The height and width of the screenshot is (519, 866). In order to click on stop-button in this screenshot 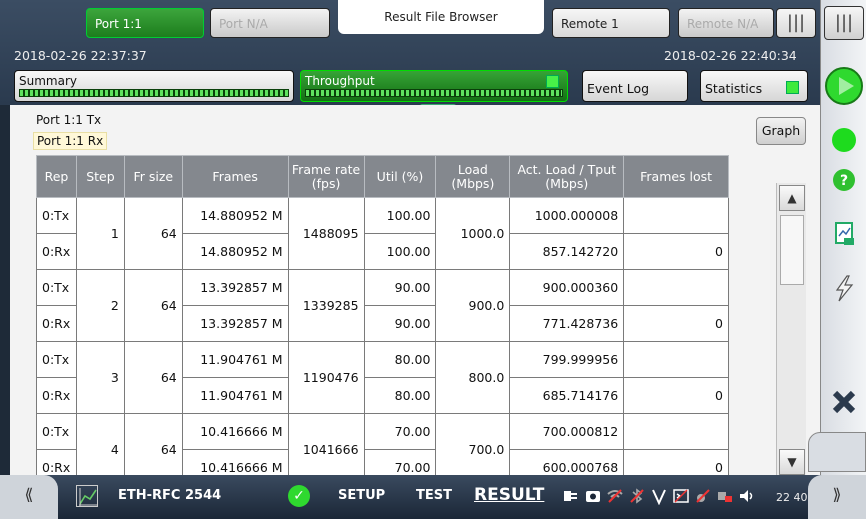, I will do `click(844, 402)`.